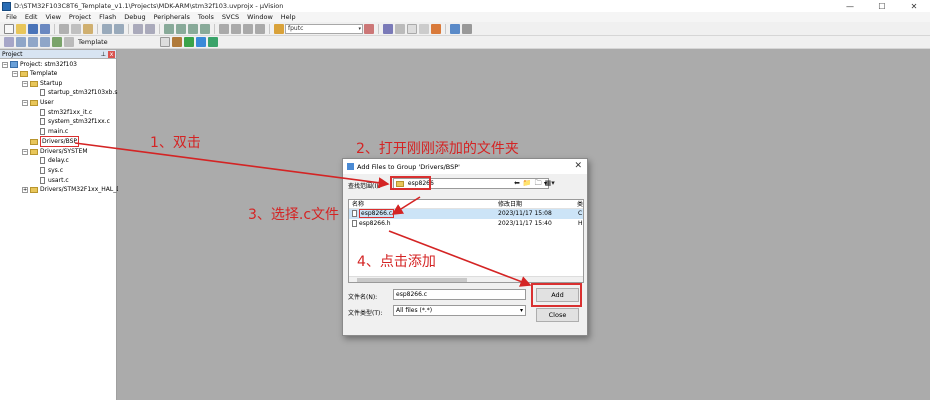 Image resolution: width=930 pixels, height=400 pixels. I want to click on add-button: Add, so click(557, 295).